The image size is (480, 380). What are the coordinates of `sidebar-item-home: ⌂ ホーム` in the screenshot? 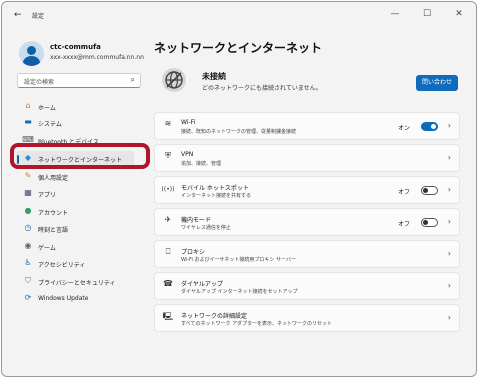 It's located at (75, 107).